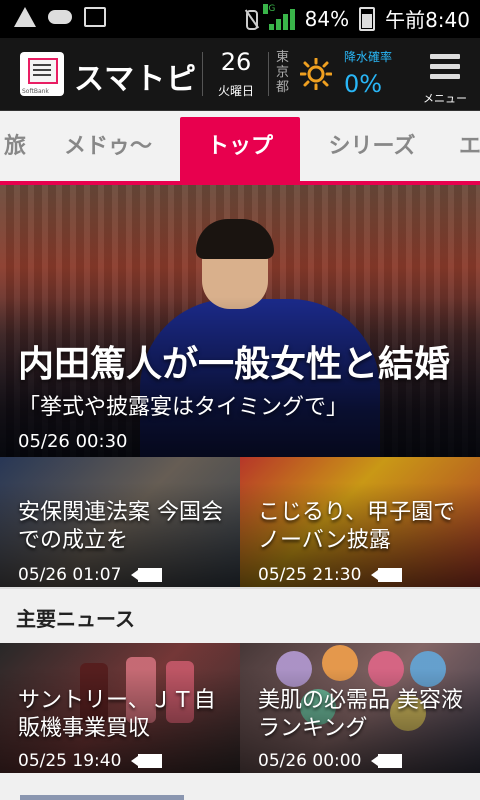  What do you see at coordinates (427, 20) in the screenshot?
I see `clock: 午前8:40` at bounding box center [427, 20].